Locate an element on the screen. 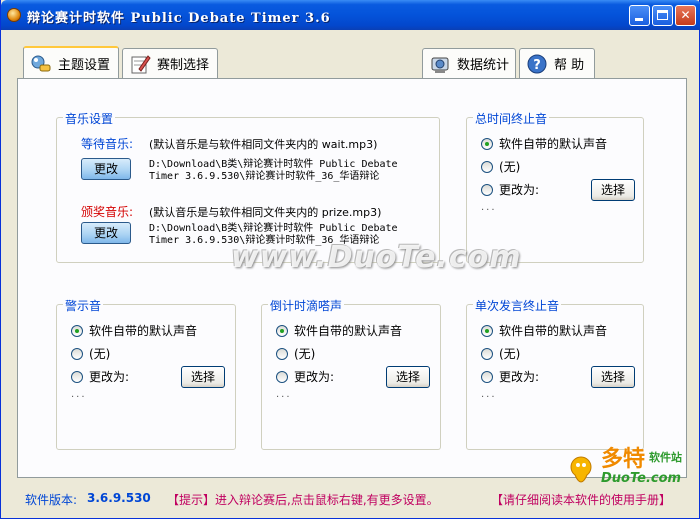 The image size is (700, 519). group-title: 单次发言终止音 is located at coordinates (517, 305).